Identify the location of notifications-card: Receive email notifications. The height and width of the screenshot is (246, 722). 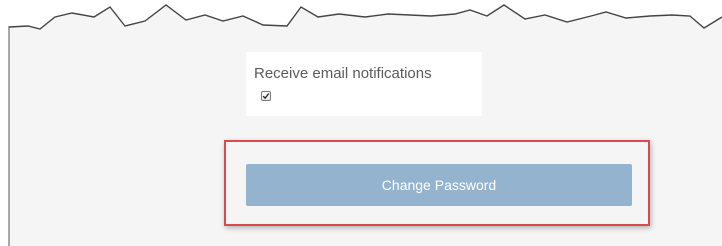
(364, 84).